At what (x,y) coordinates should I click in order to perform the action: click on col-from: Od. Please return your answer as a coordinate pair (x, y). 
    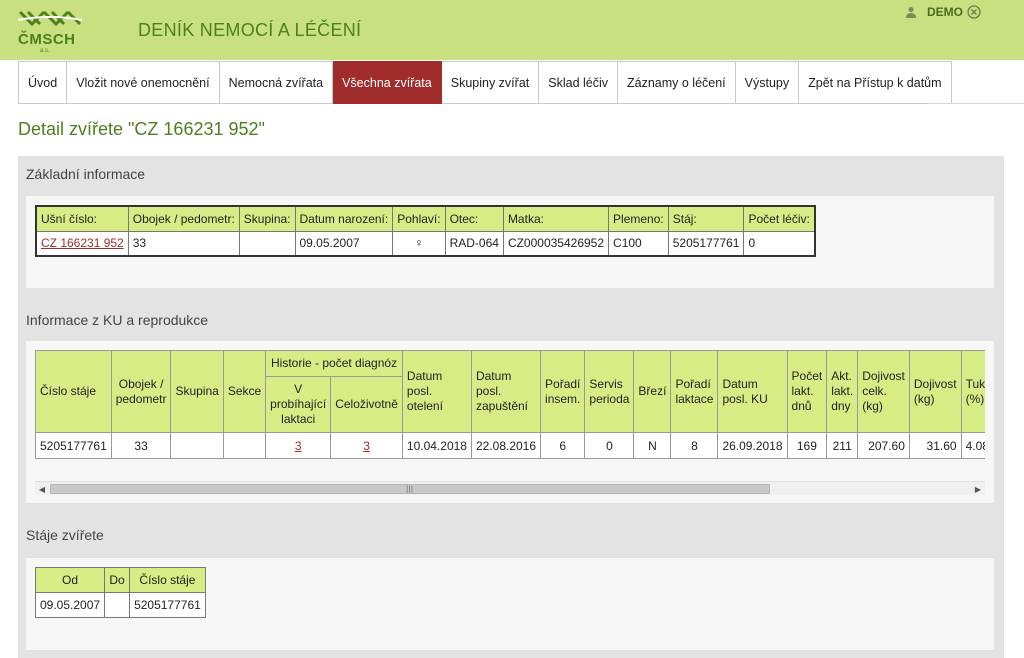
    Looking at the image, I should click on (70, 580).